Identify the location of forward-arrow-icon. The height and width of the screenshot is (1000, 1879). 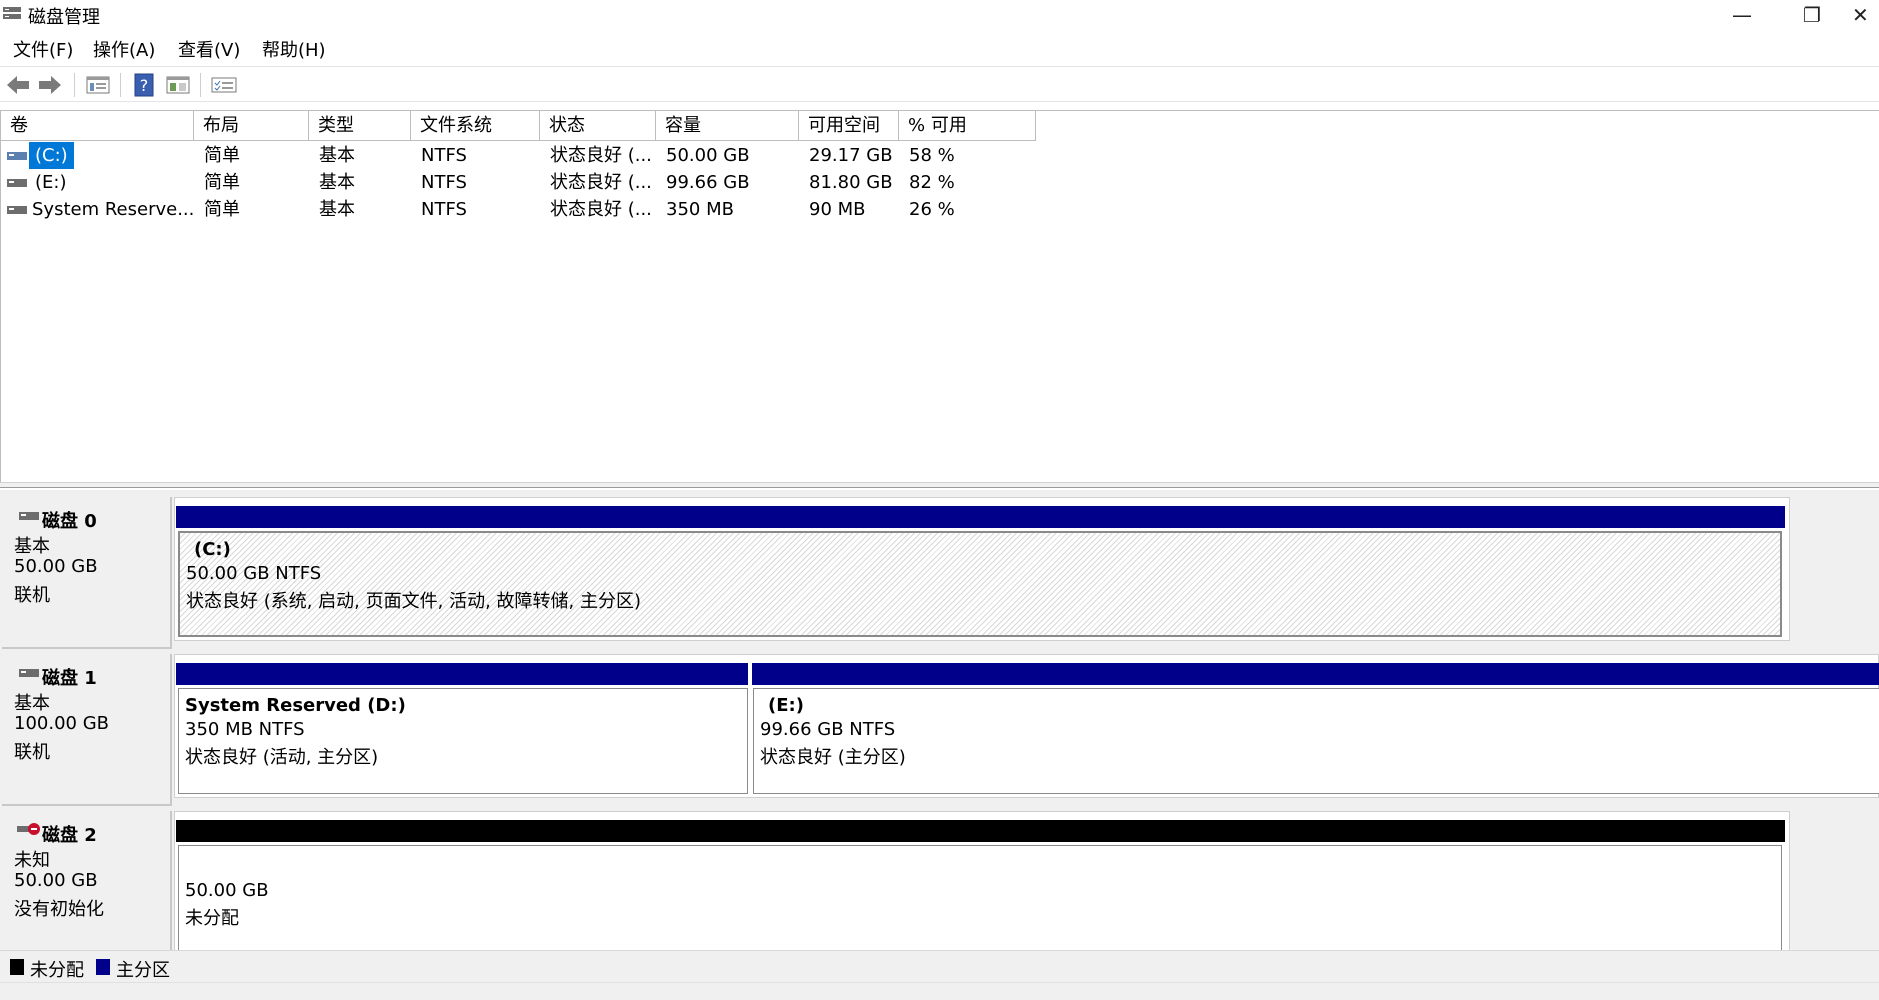
(50, 85).